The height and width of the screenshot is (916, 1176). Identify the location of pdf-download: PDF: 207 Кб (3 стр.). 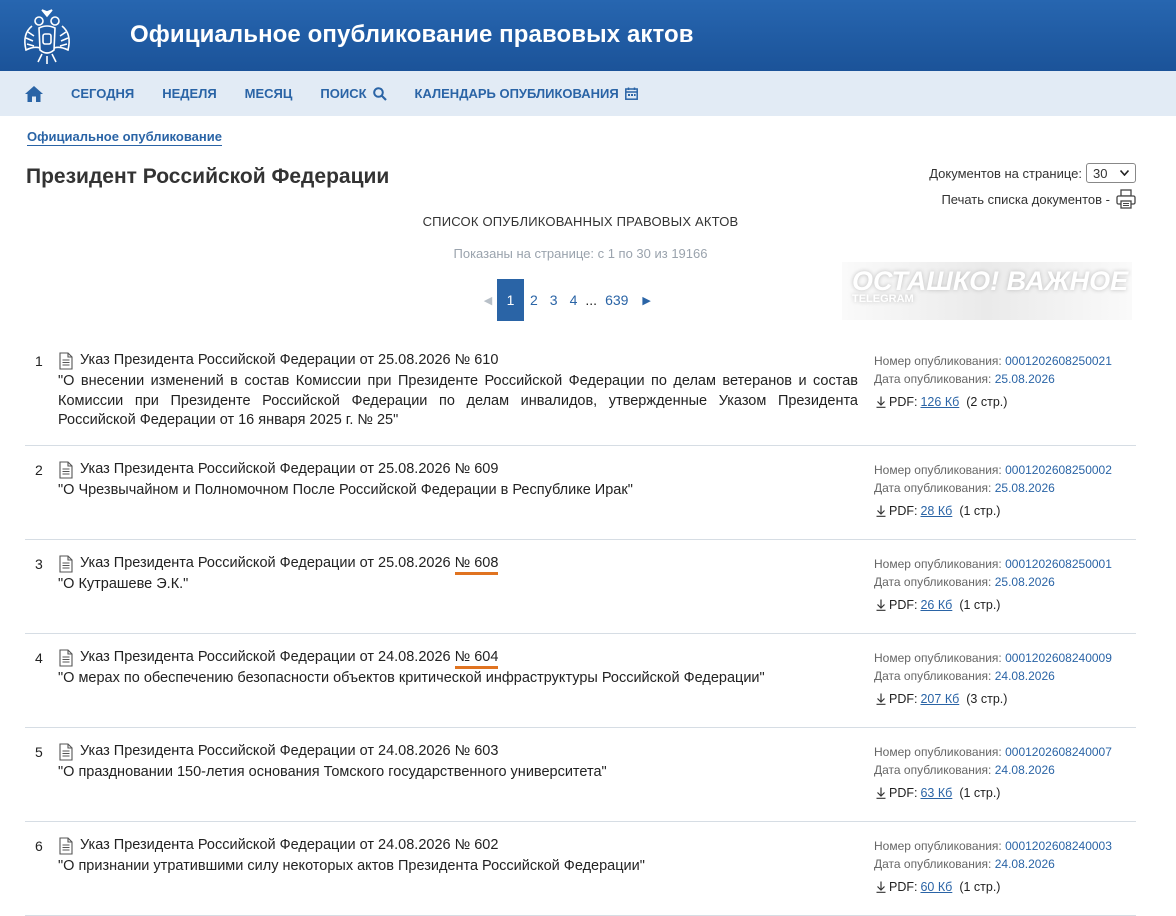
(941, 699).